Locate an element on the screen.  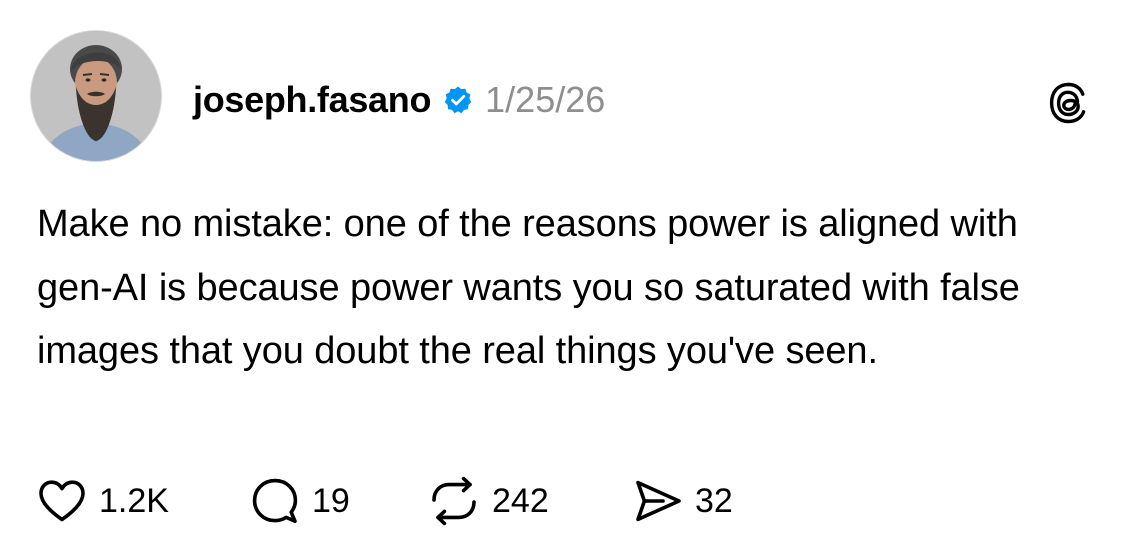
avatar-photo is located at coordinates (96, 96).